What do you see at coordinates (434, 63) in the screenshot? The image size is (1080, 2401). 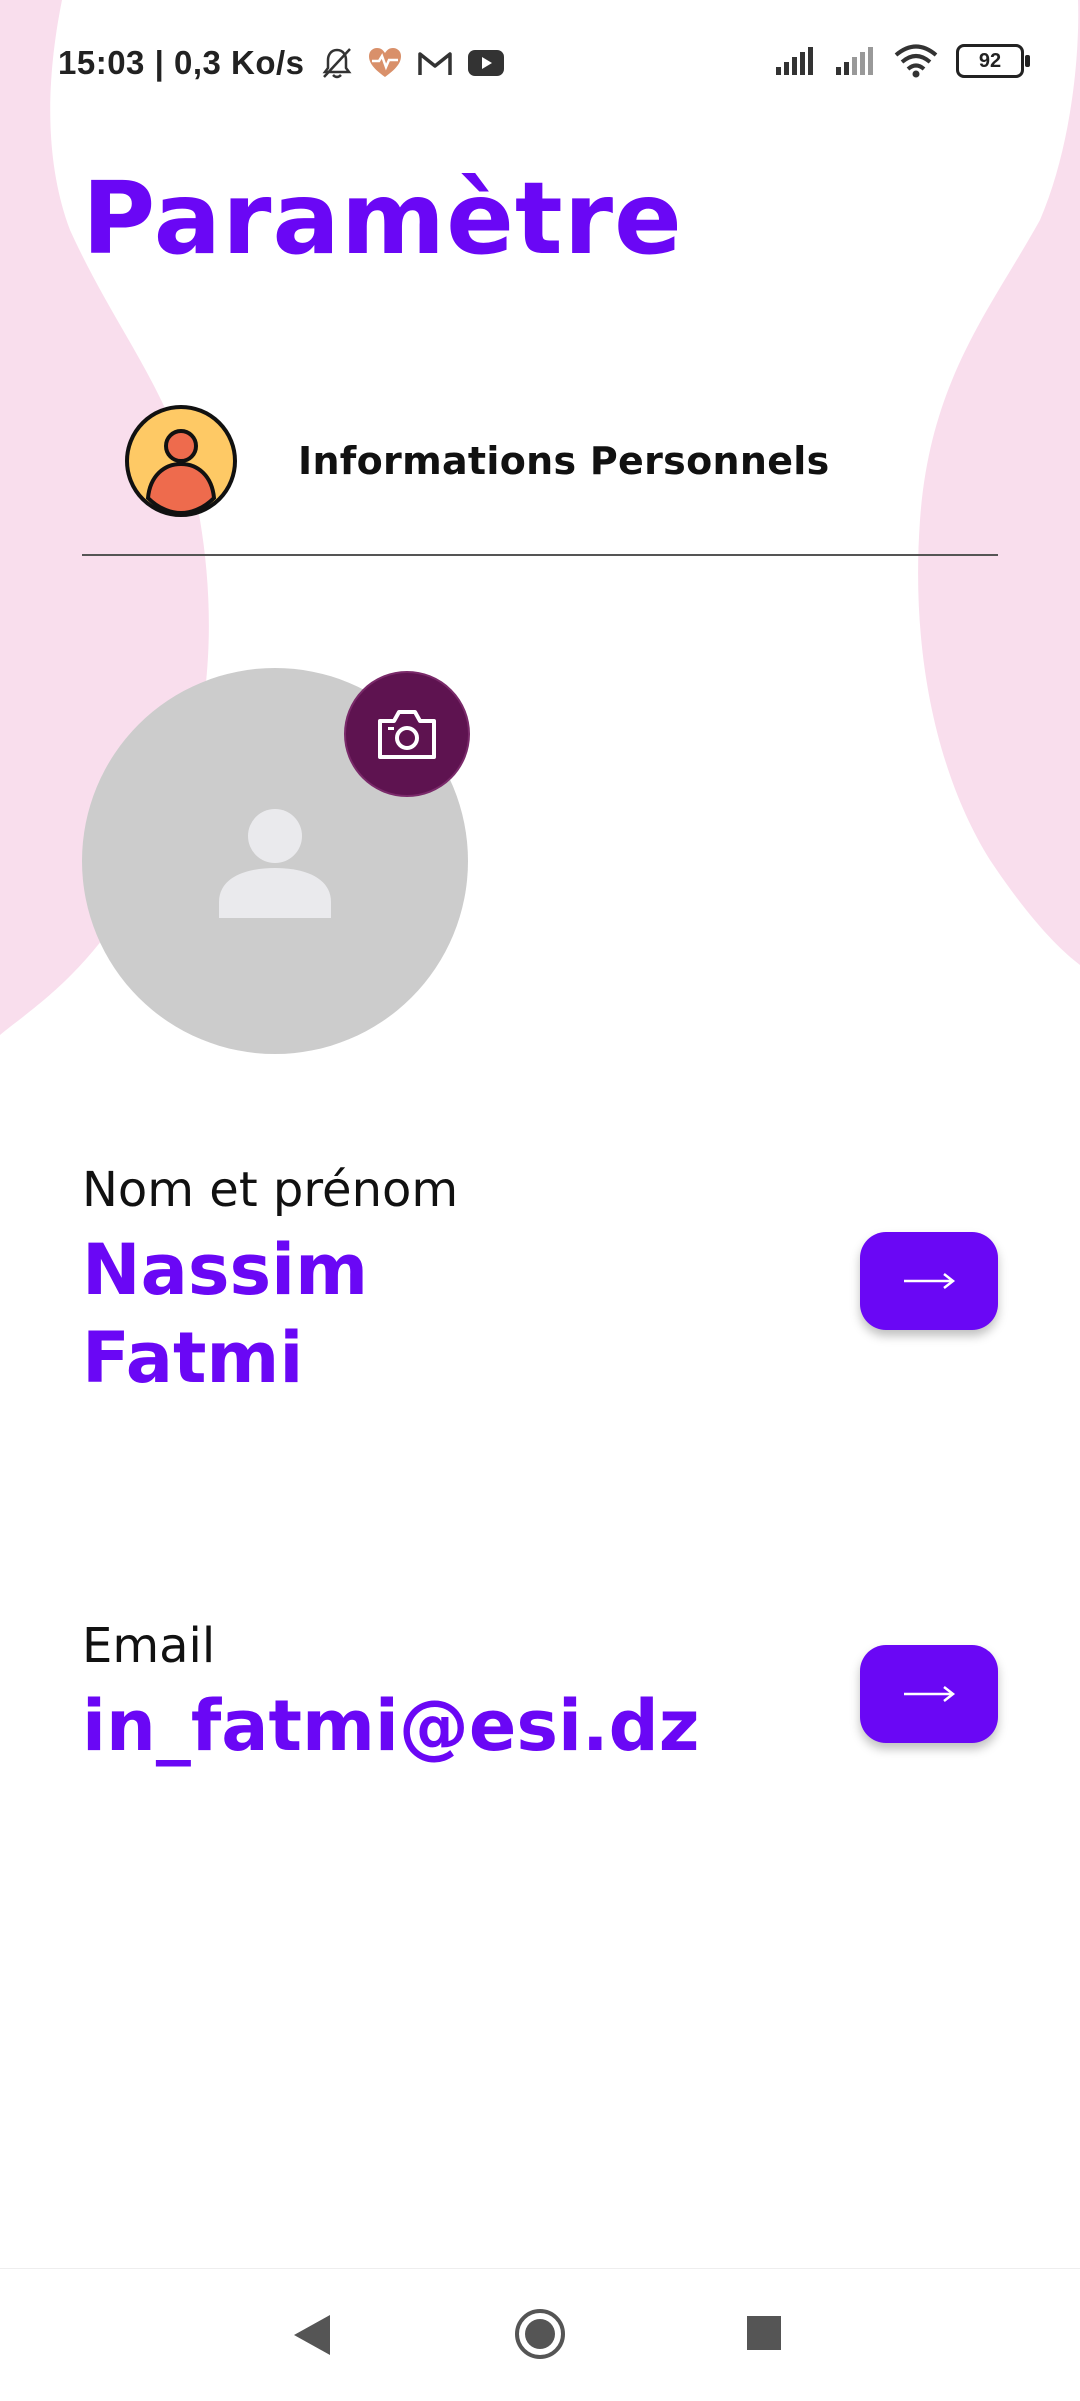 I see `gmail-icon` at bounding box center [434, 63].